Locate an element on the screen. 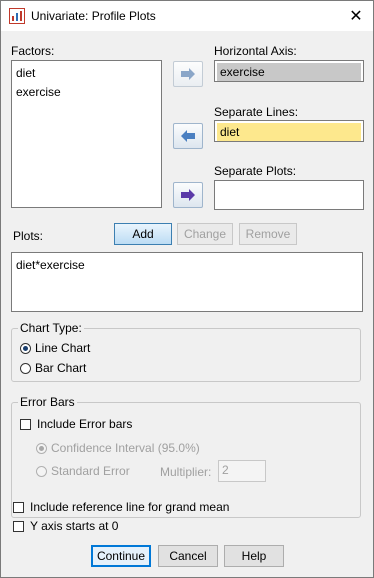 This screenshot has width=374, height=578. include-error-bars-option: Include Error bars is located at coordinates (76, 424).